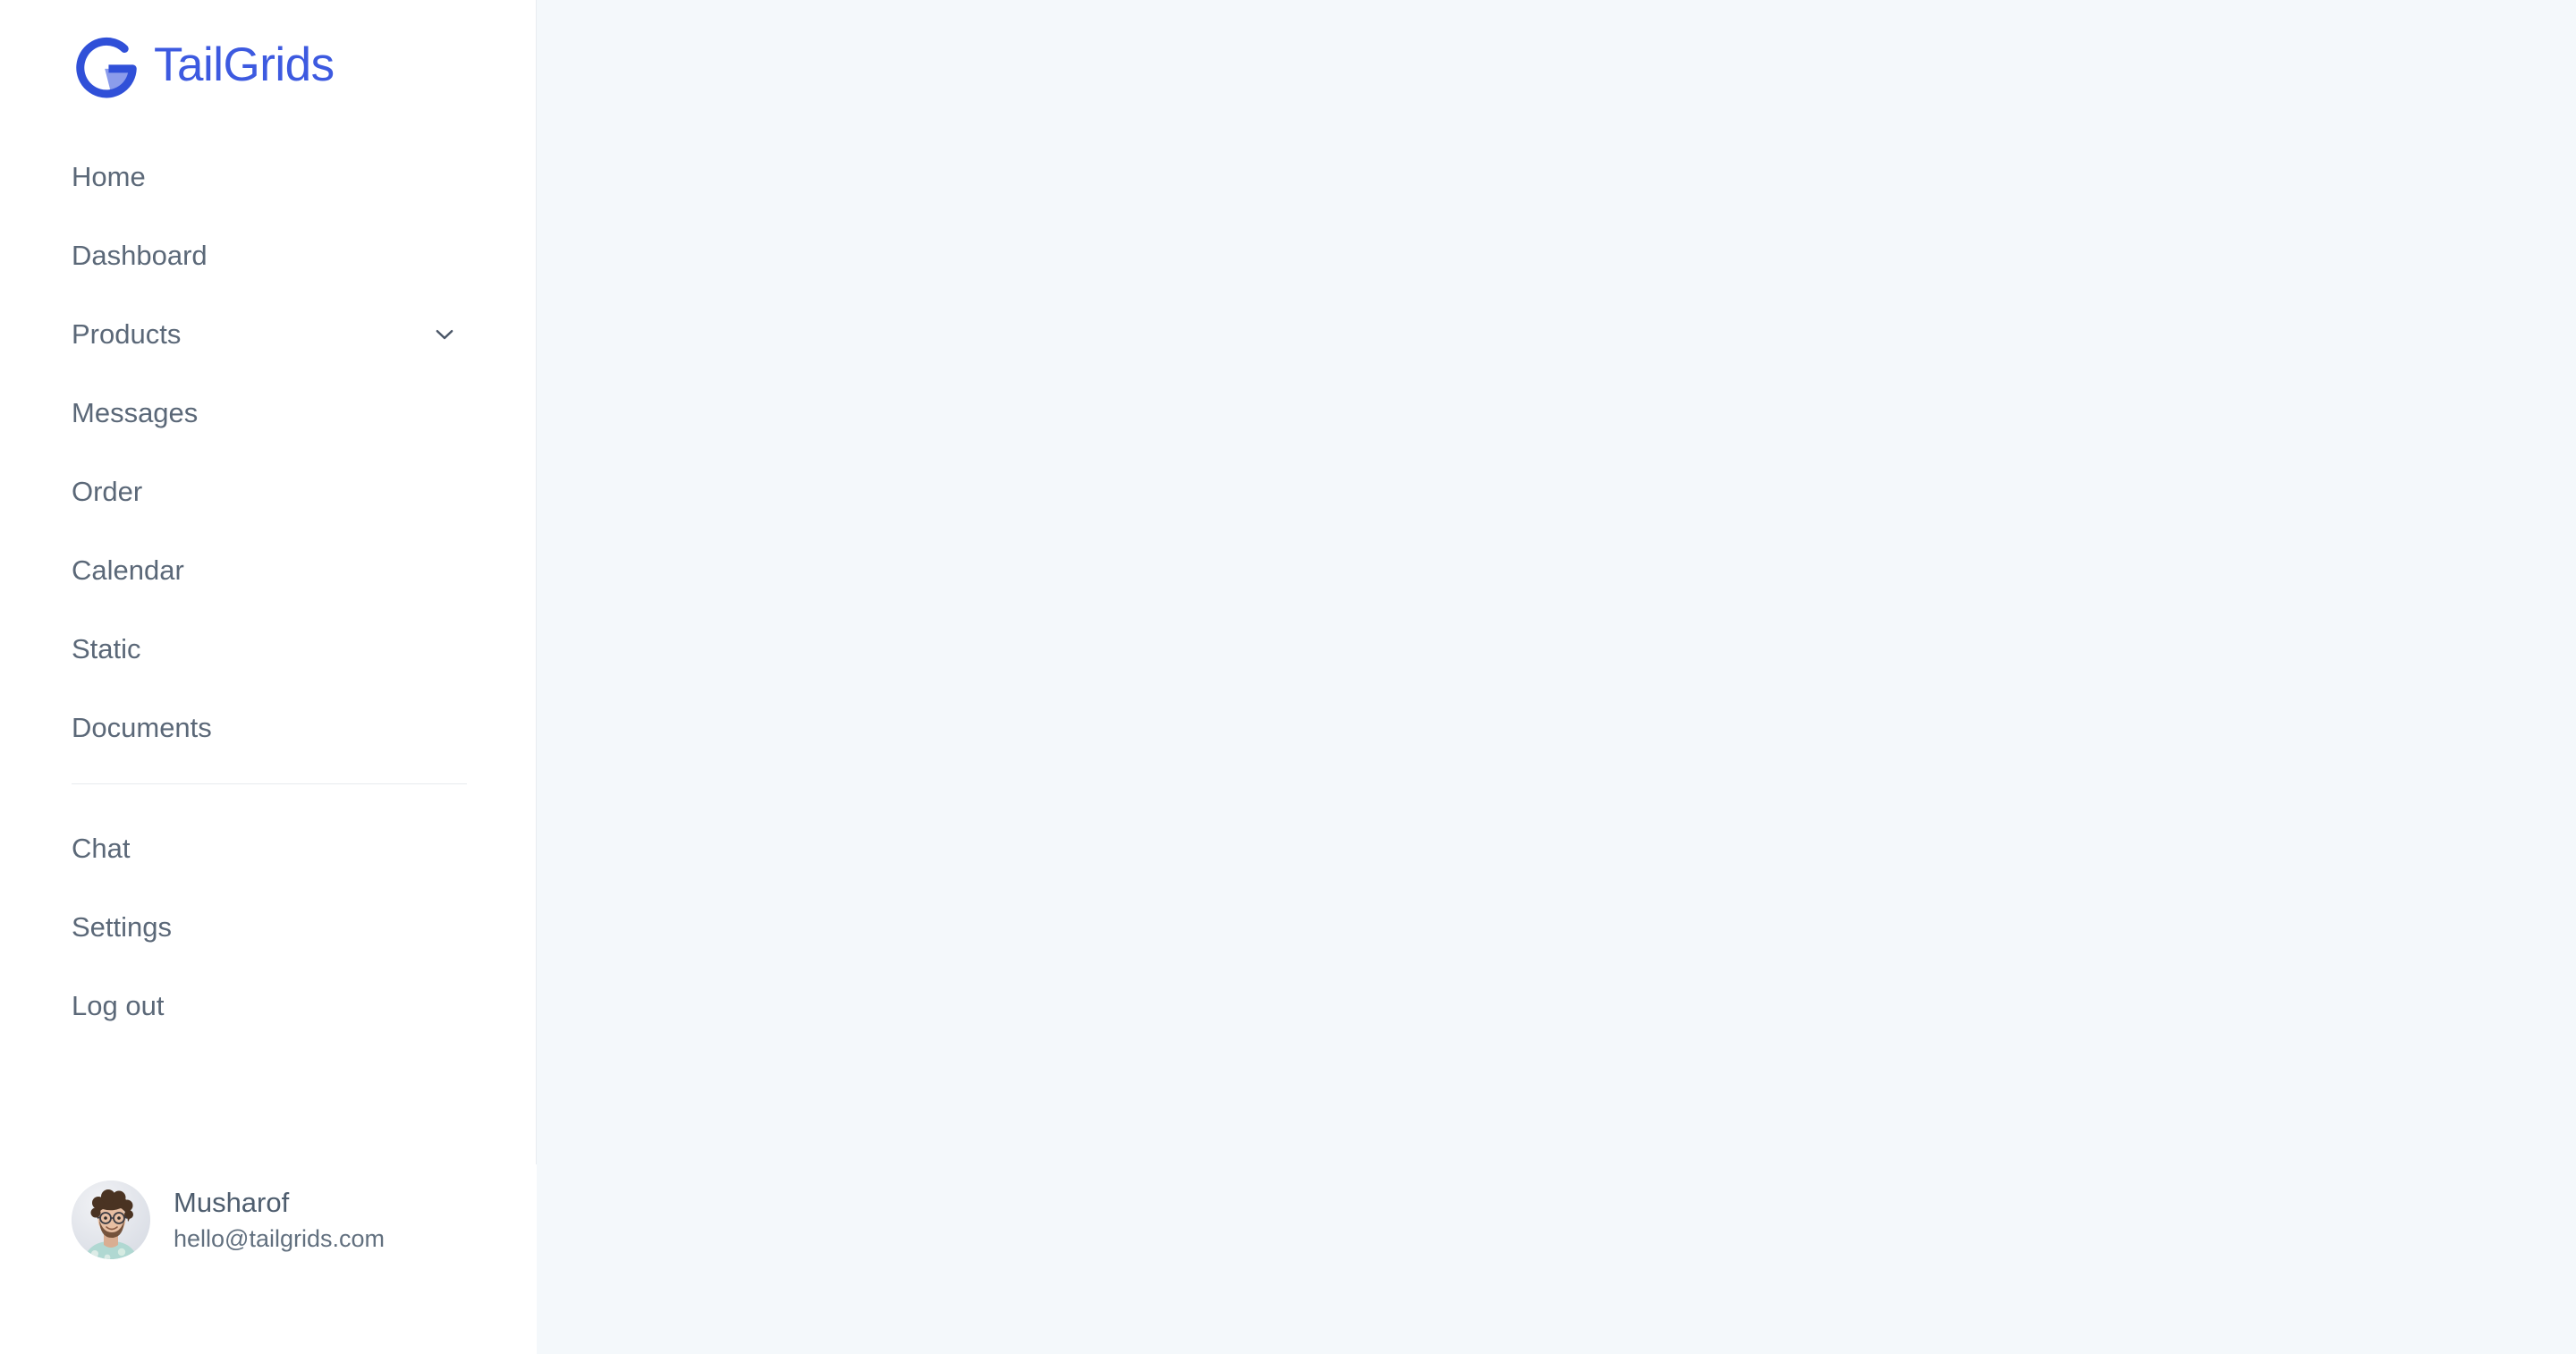 The width and height of the screenshot is (2576, 1354). I want to click on sidebar-divider-wrap, so click(268, 783).